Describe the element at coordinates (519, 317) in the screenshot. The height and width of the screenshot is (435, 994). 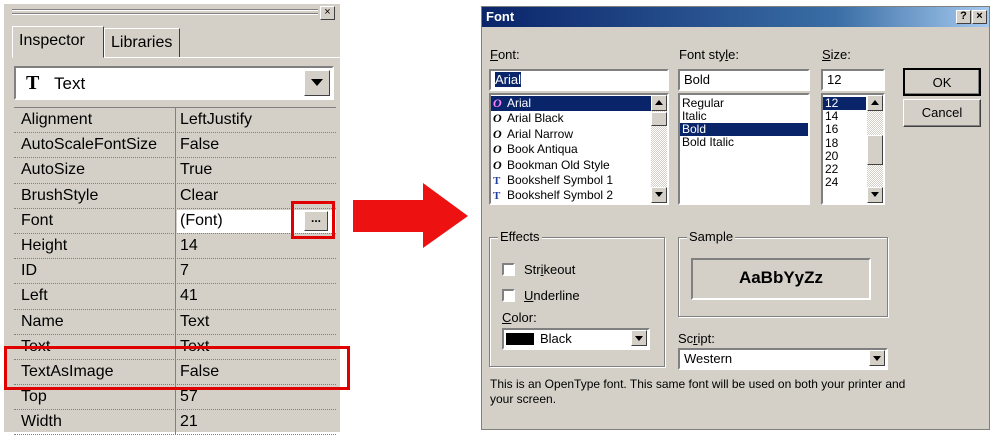
I see `color-label: Color:` at that location.